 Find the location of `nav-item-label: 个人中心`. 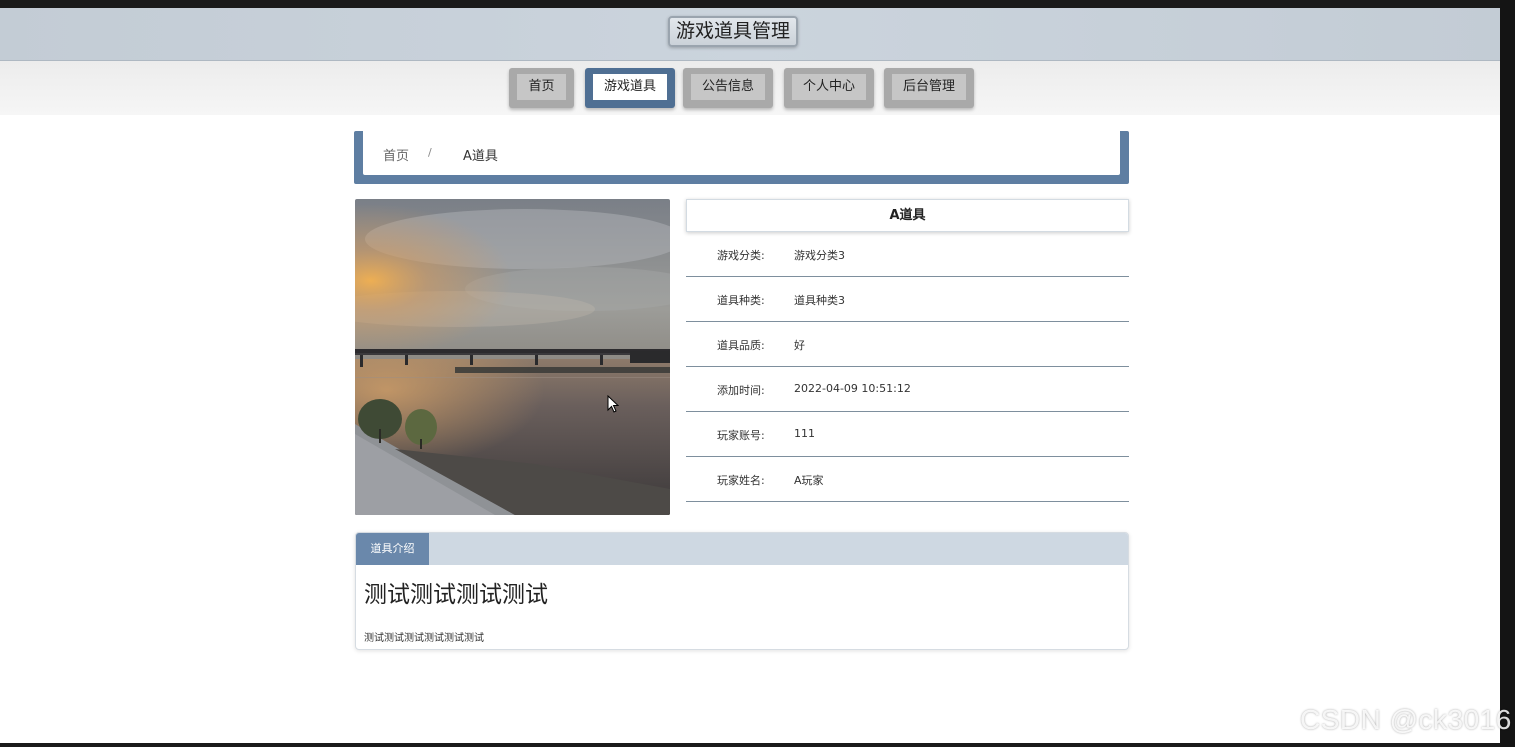

nav-item-label: 个人中心 is located at coordinates (829, 87).